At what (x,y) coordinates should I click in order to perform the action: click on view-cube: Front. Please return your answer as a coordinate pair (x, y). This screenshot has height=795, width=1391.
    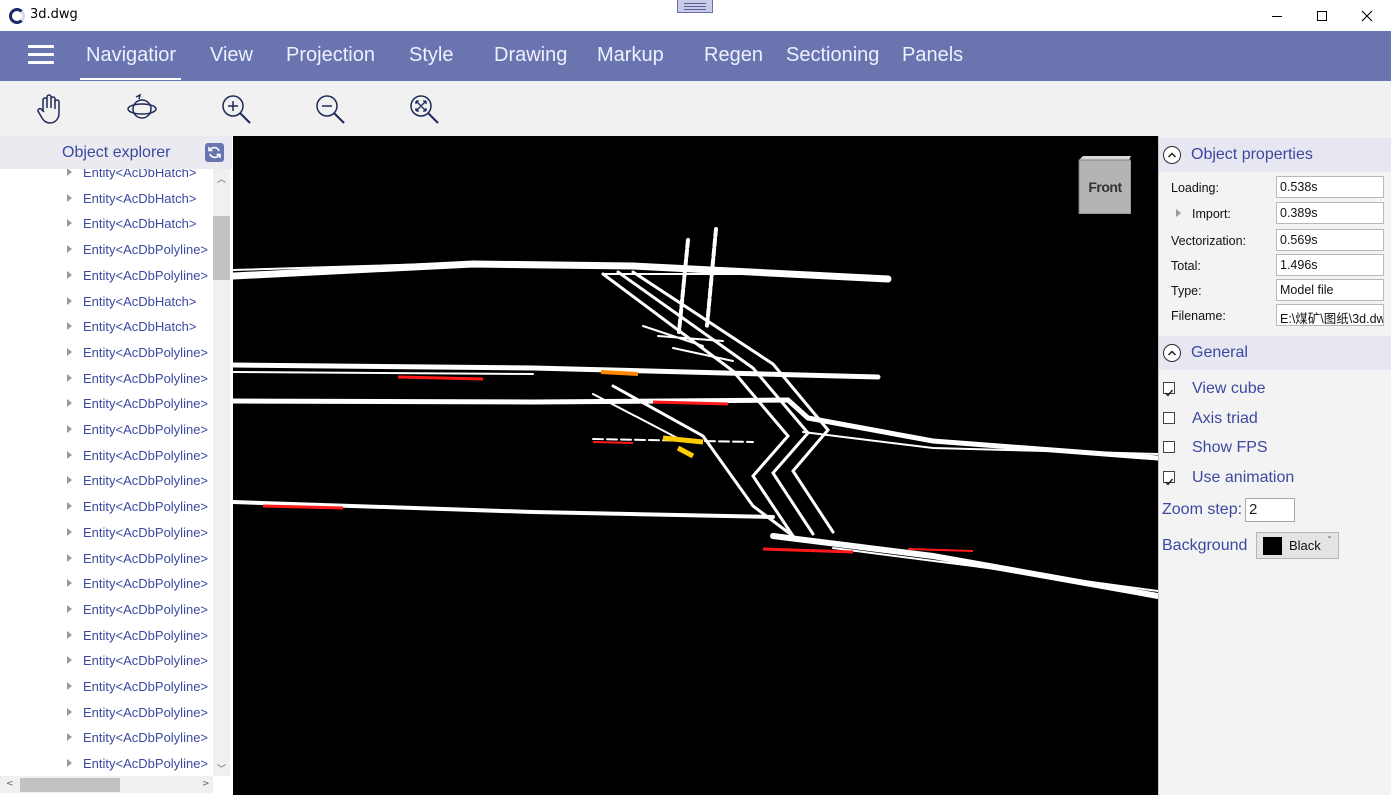
    Looking at the image, I should click on (1104, 184).